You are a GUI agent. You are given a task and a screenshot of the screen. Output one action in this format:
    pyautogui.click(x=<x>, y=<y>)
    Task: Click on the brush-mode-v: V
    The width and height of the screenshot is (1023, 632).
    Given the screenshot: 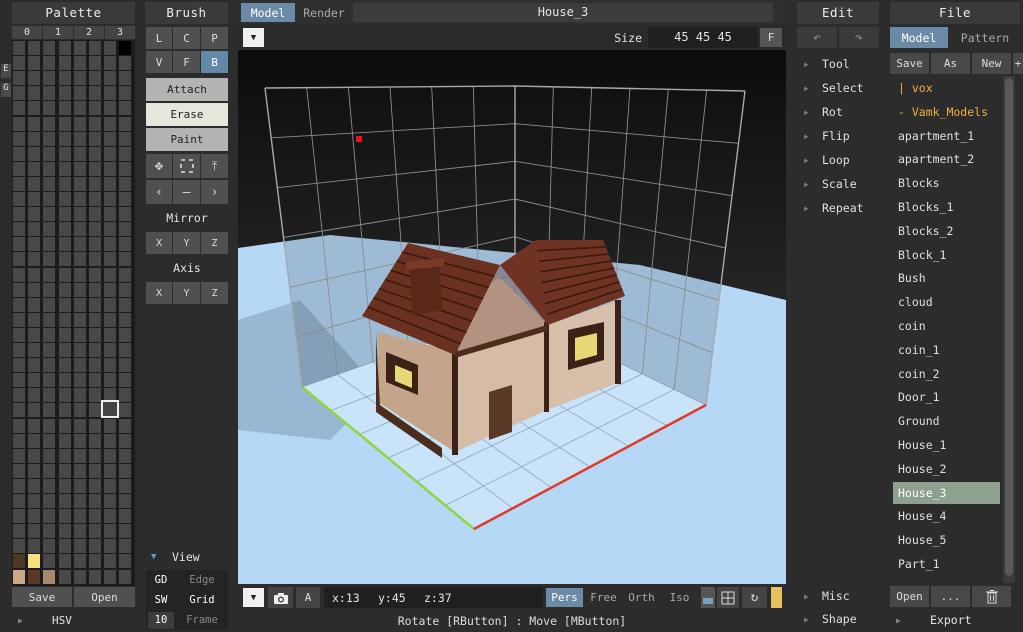 What is the action you would take?
    pyautogui.click(x=159, y=62)
    